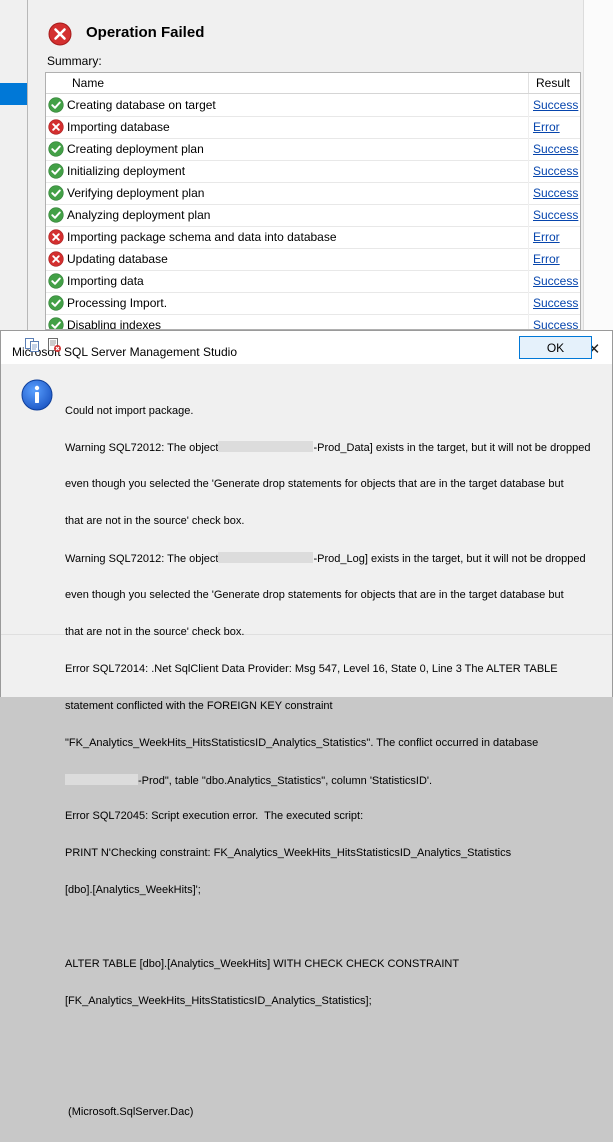 This screenshot has height=1142, width=613. Describe the element at coordinates (136, 193) in the screenshot. I see `step-name: Verifying deployment plan` at that location.